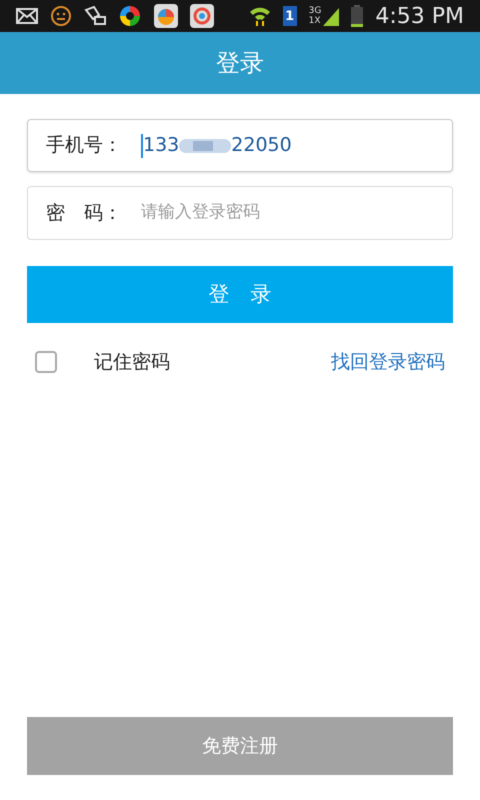  Describe the element at coordinates (289, 16) in the screenshot. I see `sim-badge: 1` at that location.